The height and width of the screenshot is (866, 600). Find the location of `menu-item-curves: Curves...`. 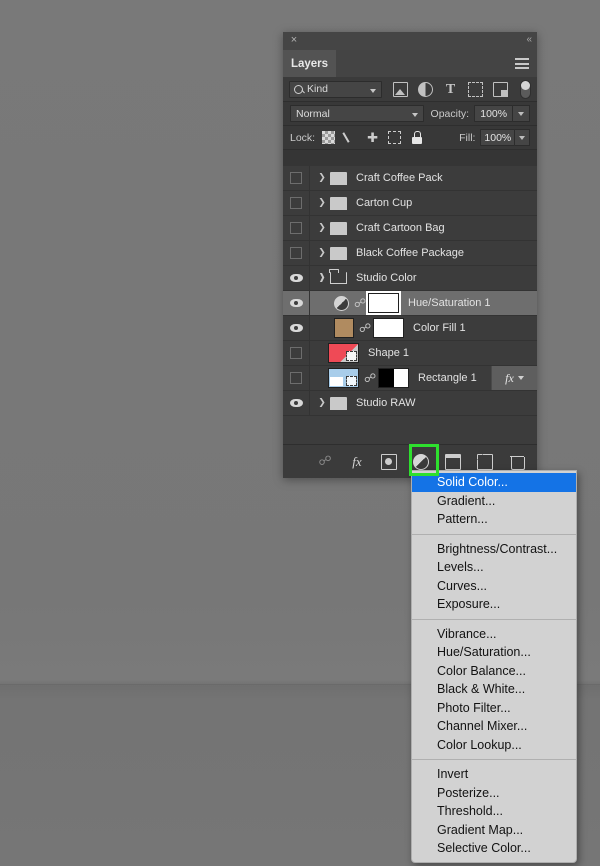

menu-item-curves: Curves... is located at coordinates (494, 586).